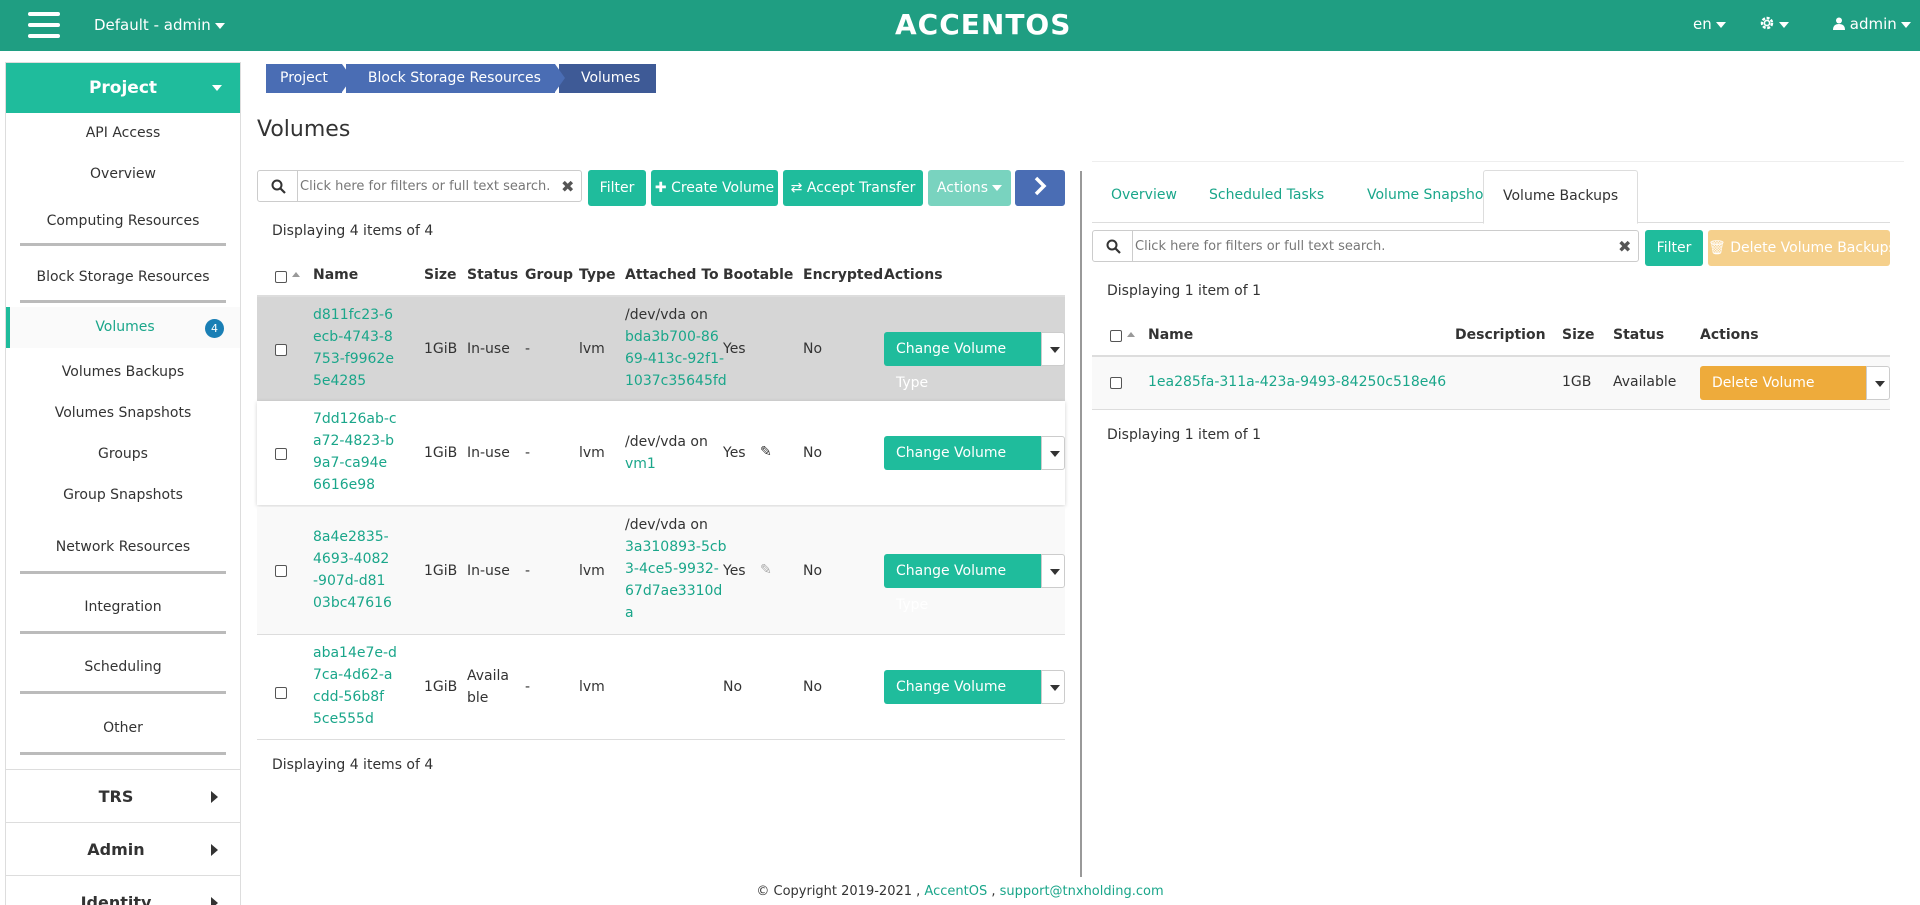  I want to click on delete-volume-backups-button: 🗑 Delete Volume Backups, so click(1802, 248).